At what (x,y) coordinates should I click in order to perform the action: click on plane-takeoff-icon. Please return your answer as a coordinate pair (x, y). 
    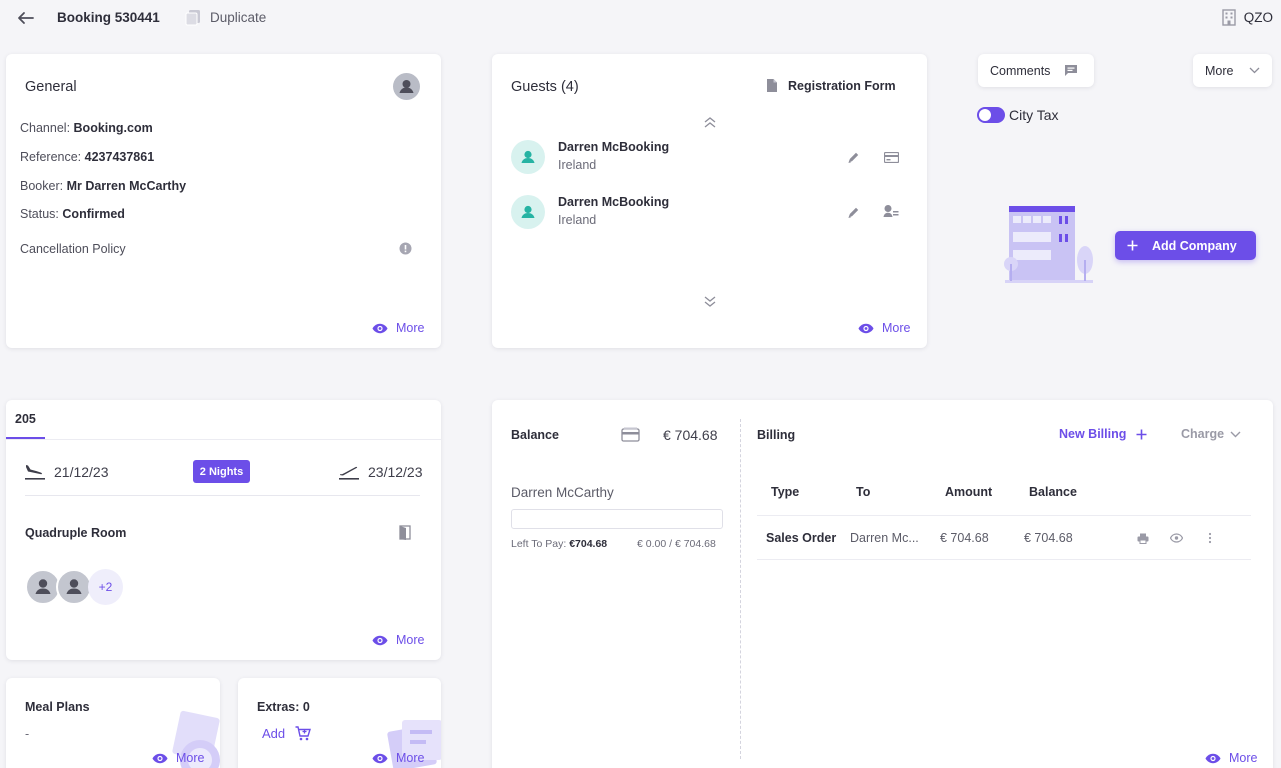
    Looking at the image, I should click on (349, 471).